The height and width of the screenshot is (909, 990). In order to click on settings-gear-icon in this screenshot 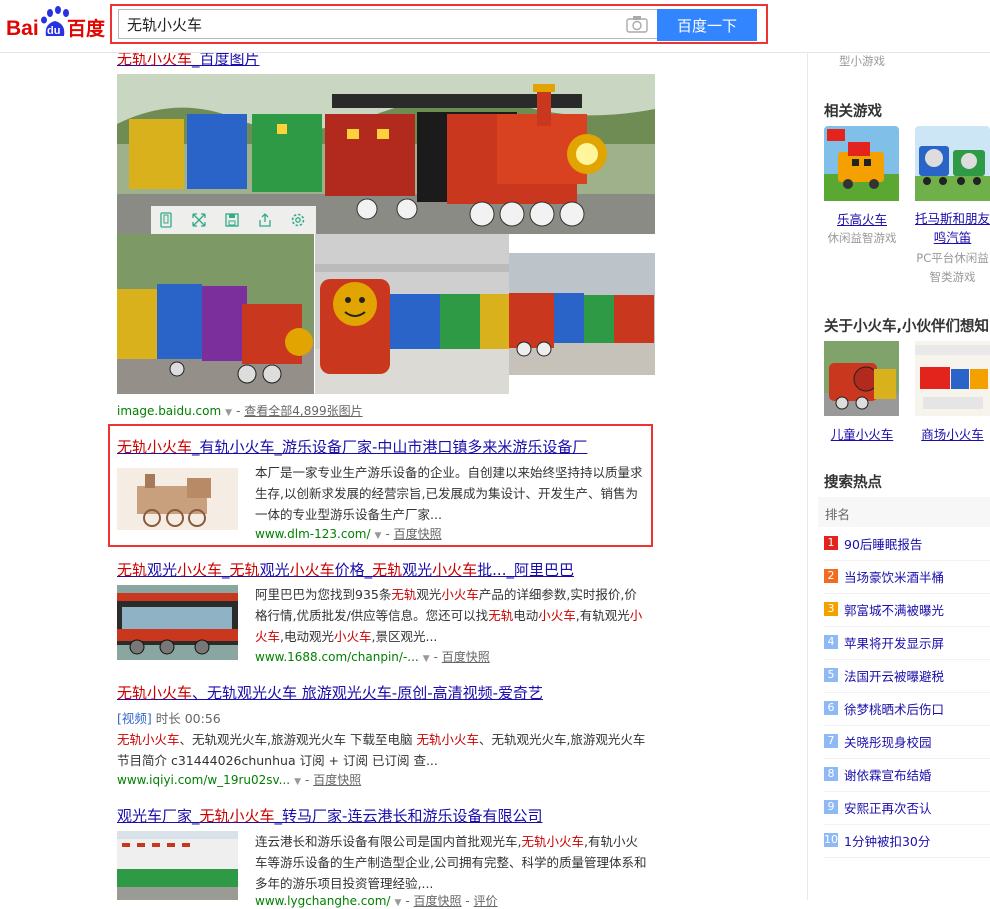, I will do `click(298, 220)`.